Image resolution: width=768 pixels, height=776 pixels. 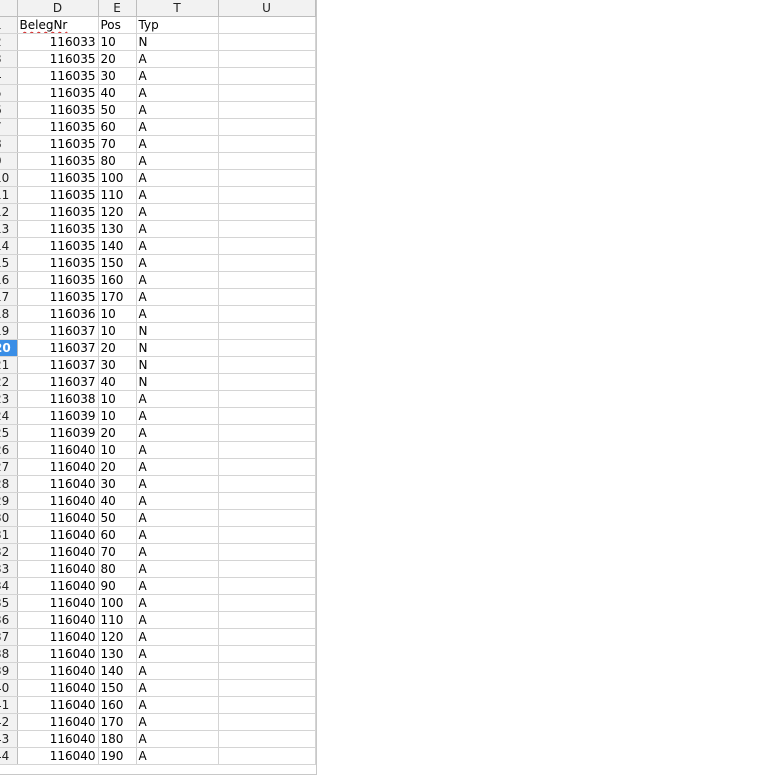 I want to click on row-header: 23, so click(x=9, y=399).